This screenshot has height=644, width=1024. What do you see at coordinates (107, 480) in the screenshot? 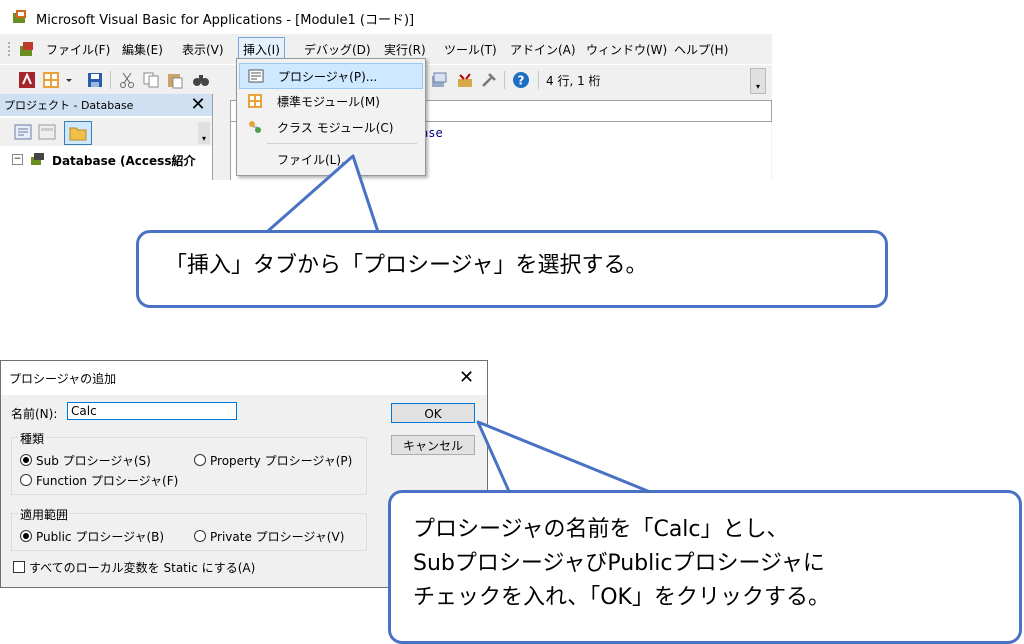
I see `radio-function-label: Function プロシージャ(F)` at bounding box center [107, 480].